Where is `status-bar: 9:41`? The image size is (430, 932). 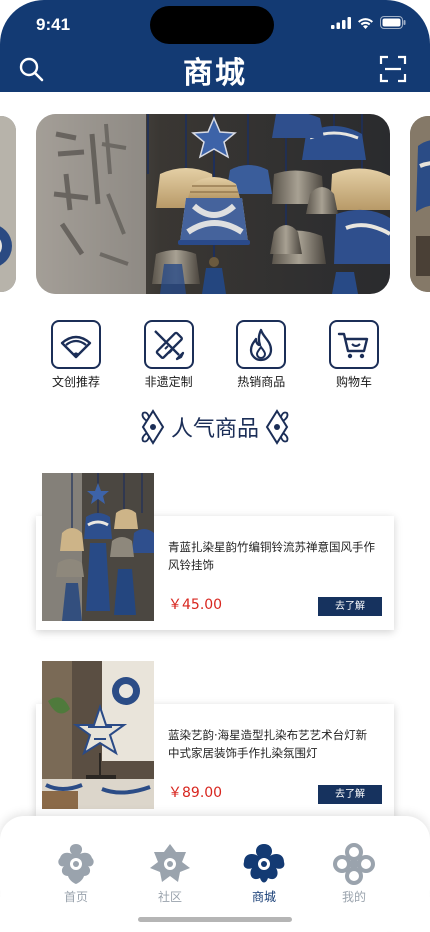
status-bar: 9:41 is located at coordinates (215, 22).